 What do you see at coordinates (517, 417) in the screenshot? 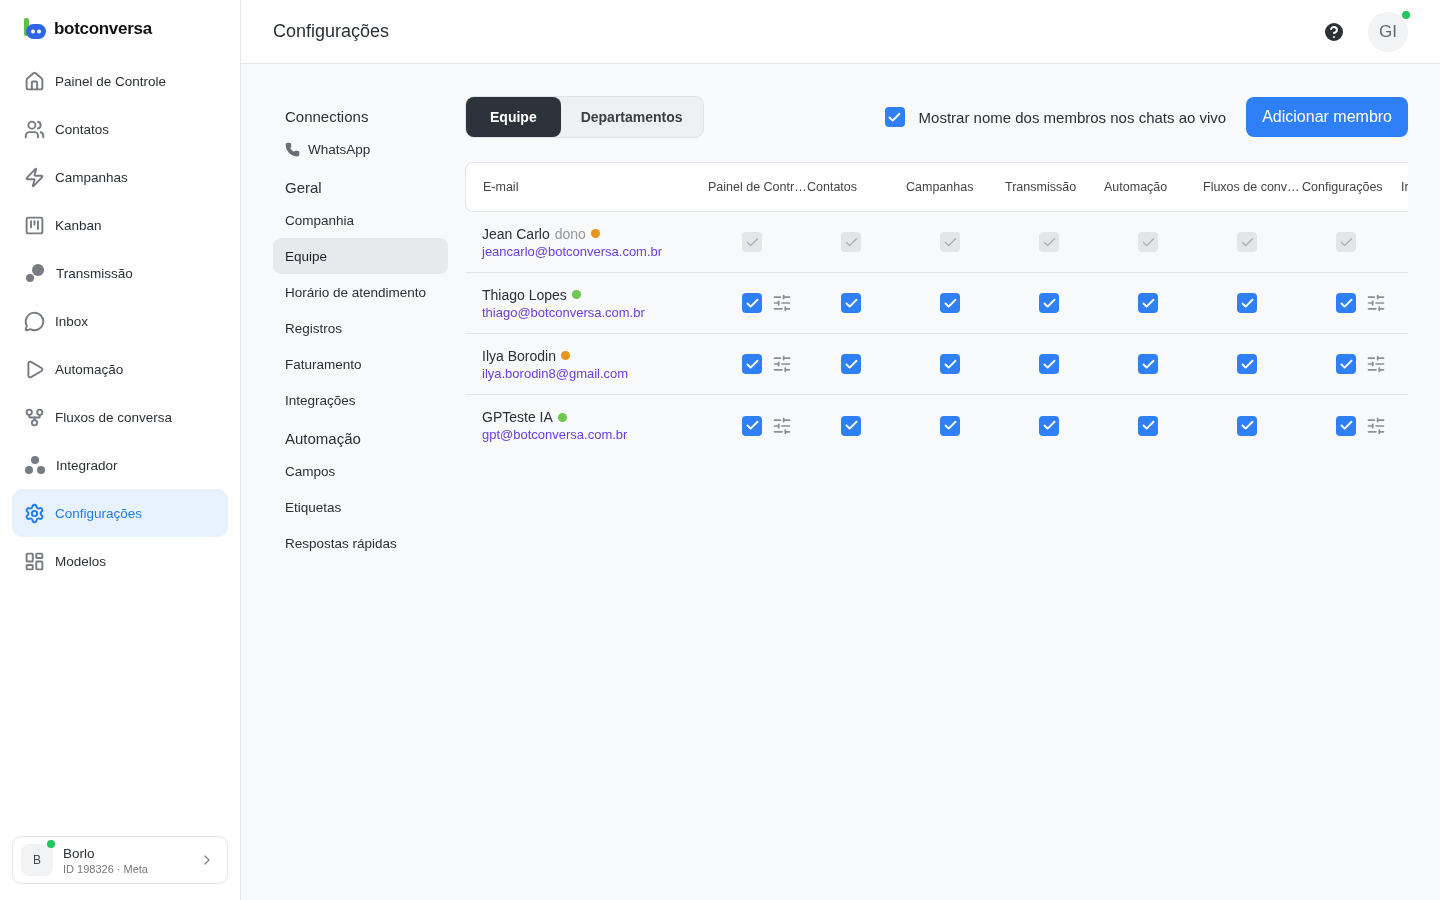
I see `member-name: GPTeste IA` at bounding box center [517, 417].